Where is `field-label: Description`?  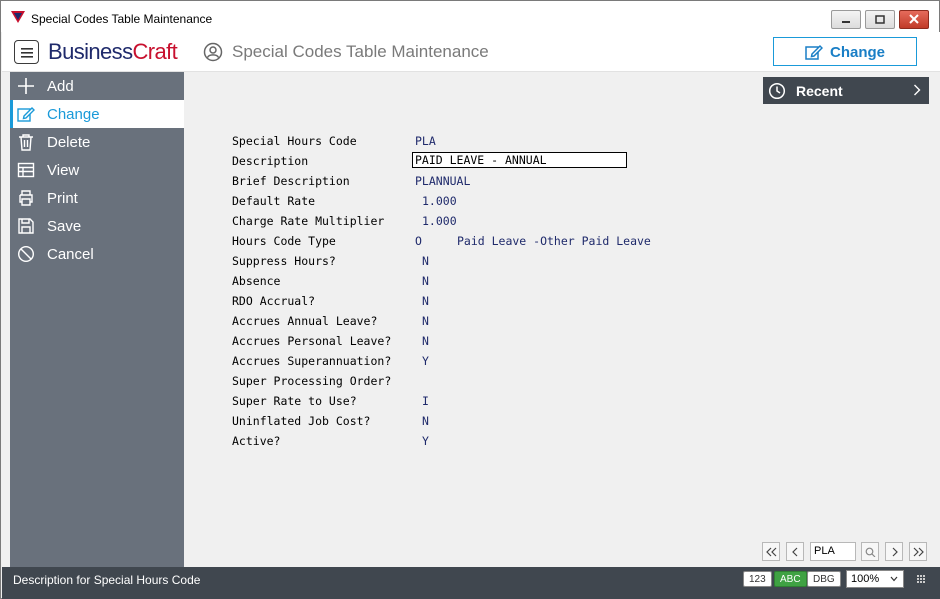
field-label: Description is located at coordinates (270, 161).